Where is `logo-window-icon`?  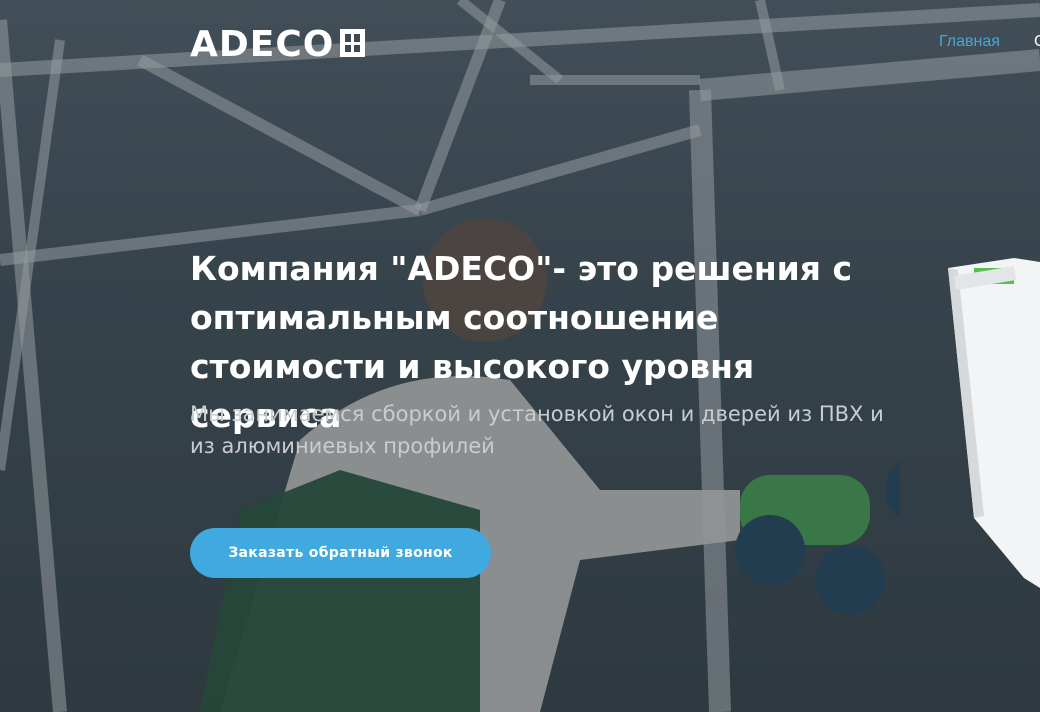 logo-window-icon is located at coordinates (352, 43).